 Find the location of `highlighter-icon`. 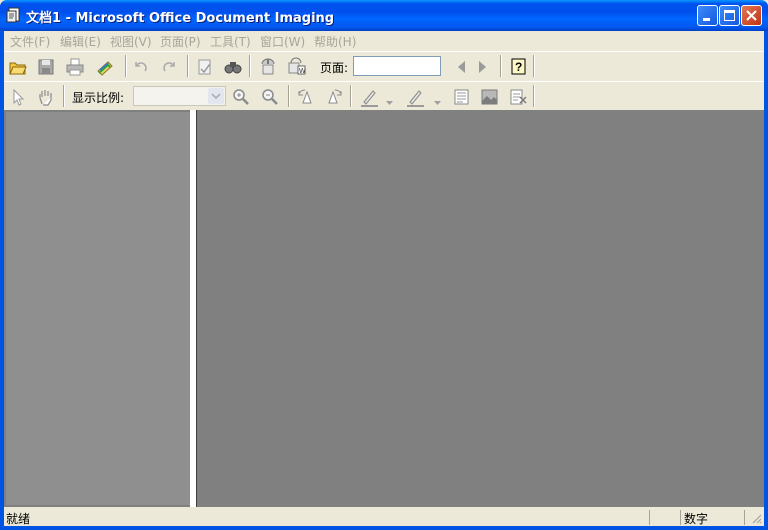

highlighter-icon is located at coordinates (415, 98).